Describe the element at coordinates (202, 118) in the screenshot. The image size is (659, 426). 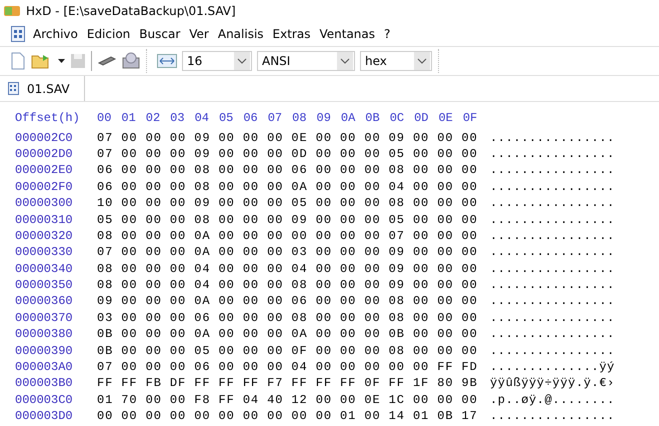
I see `column-header: 04` at that location.